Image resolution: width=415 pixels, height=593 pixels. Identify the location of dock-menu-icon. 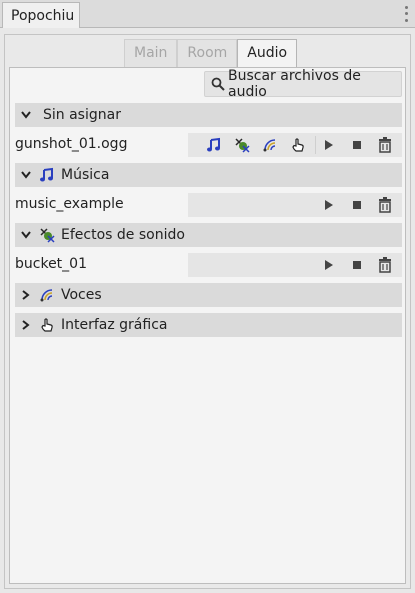
(406, 14).